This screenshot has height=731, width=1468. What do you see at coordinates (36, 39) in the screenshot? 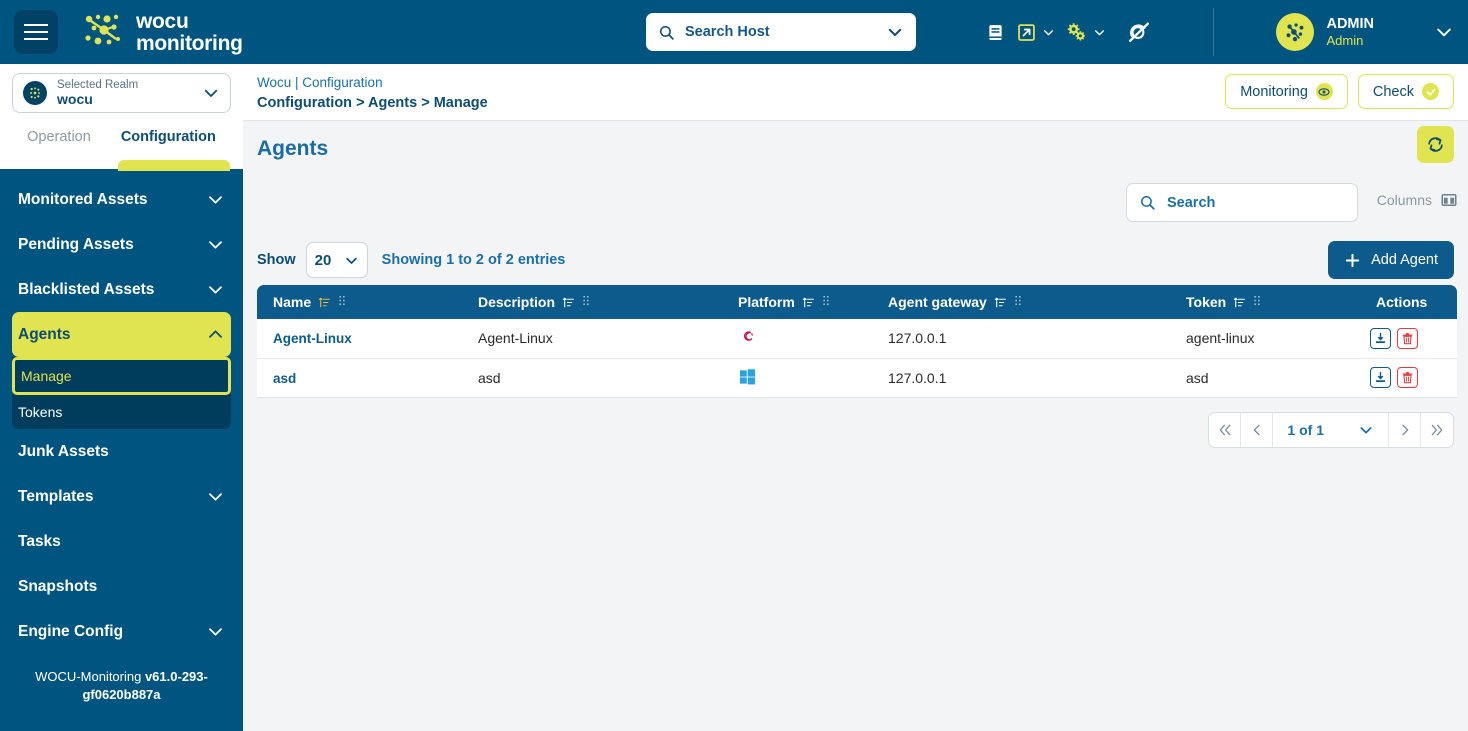
I see `hamburger-icon-line` at bounding box center [36, 39].